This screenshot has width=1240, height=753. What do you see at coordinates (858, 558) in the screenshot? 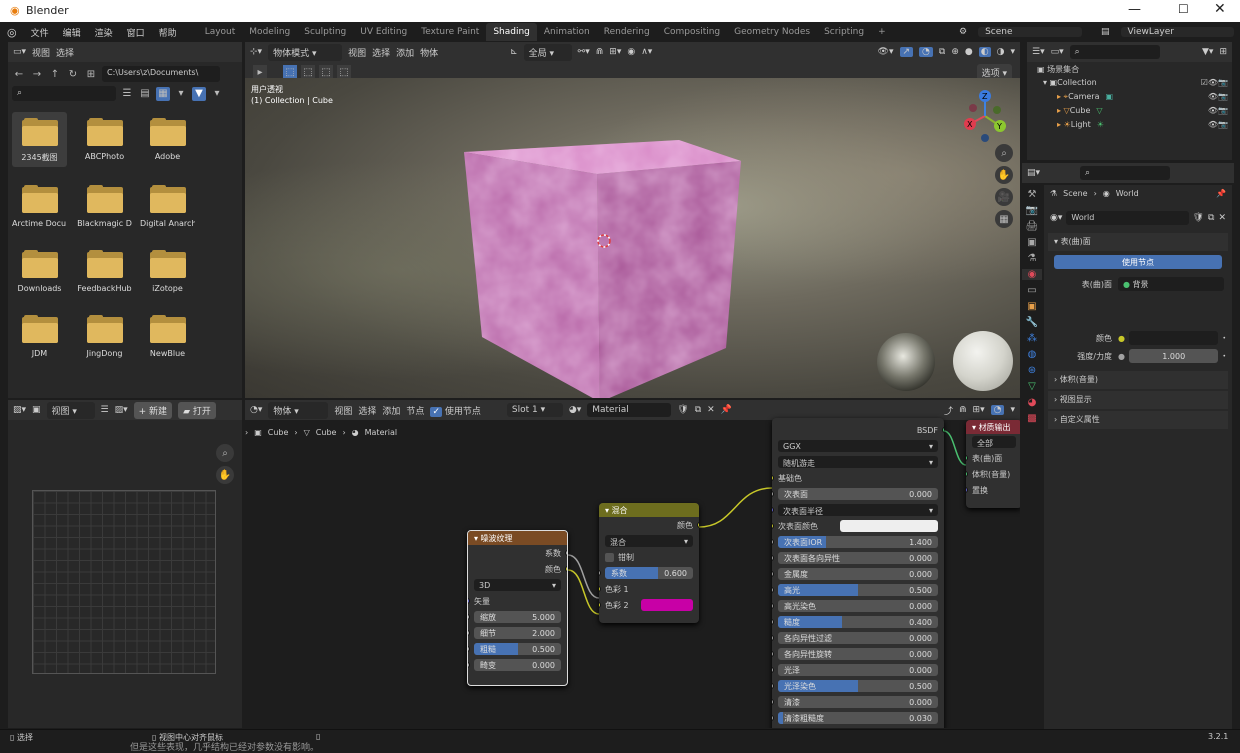
I see `bsdf-value-field: 次表面各向异性 0.000` at bounding box center [858, 558].